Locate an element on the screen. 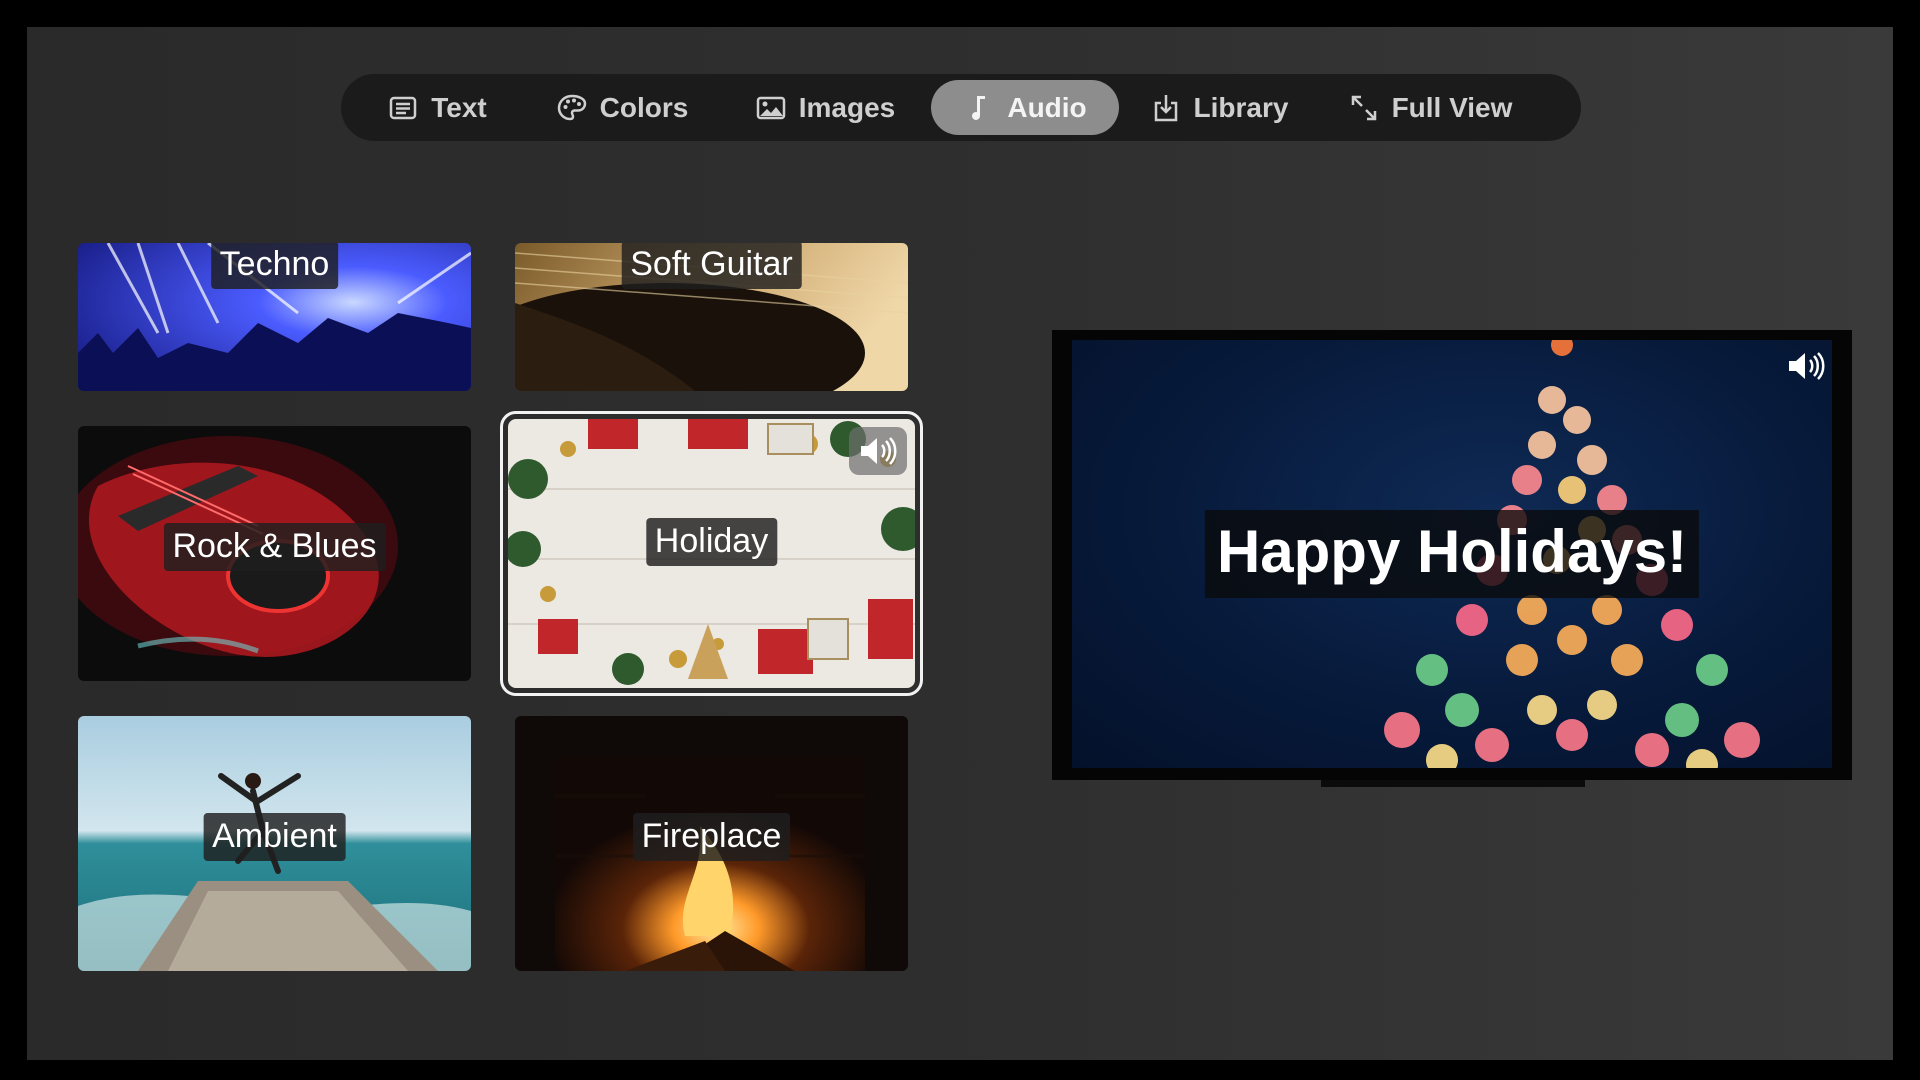 This screenshot has height=1080, width=1920. music-note-icon is located at coordinates (979, 107).